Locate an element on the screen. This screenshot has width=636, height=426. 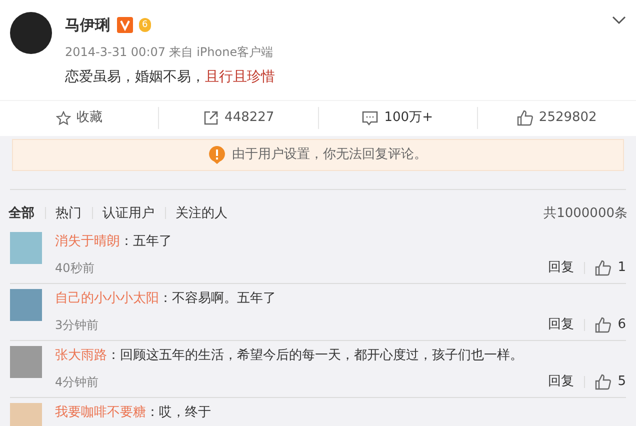
post-link: 且行且珍惜 is located at coordinates (240, 77).